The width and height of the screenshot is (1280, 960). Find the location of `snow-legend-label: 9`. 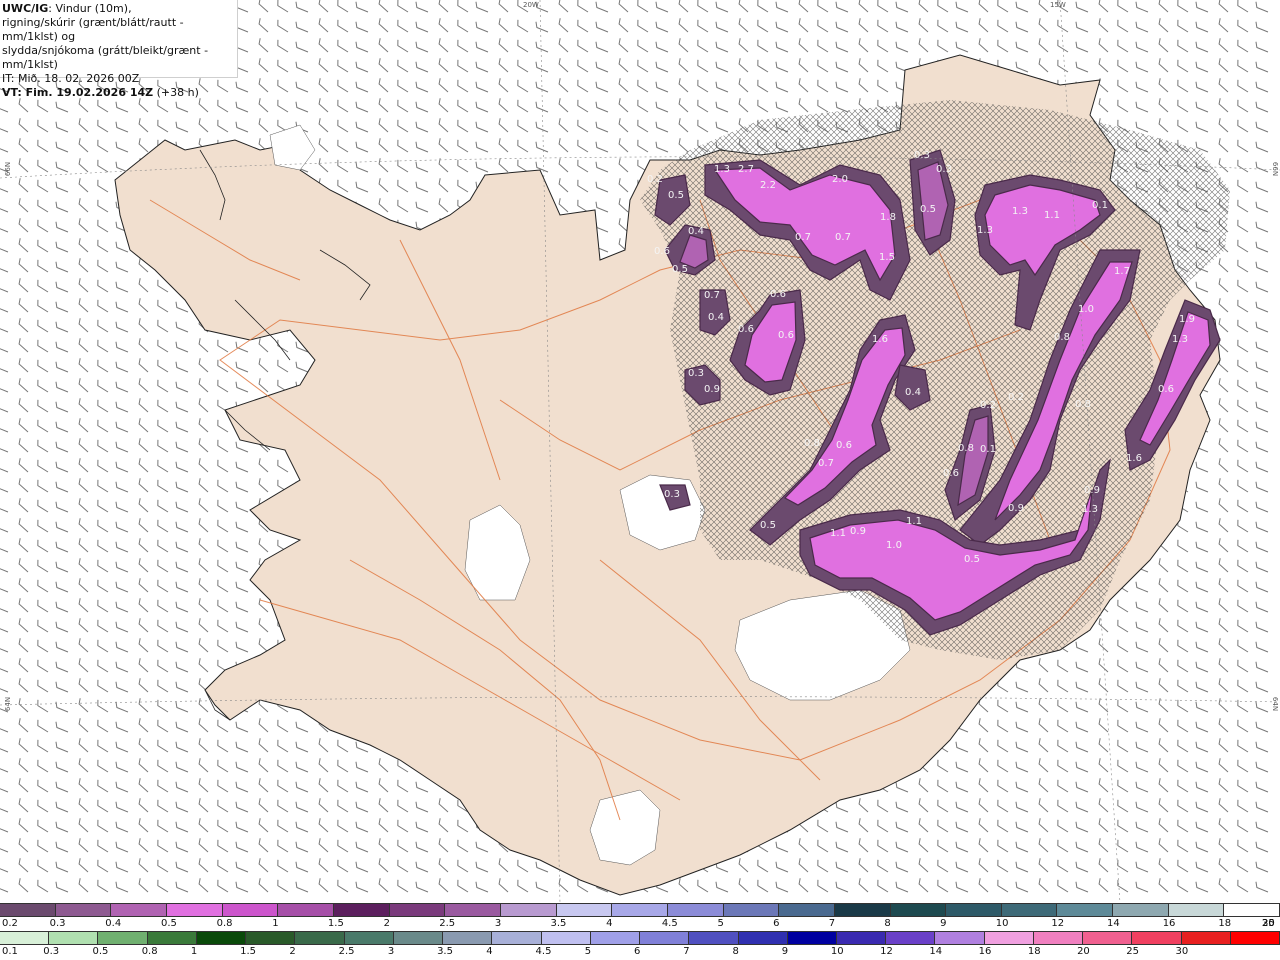

snow-legend-label: 9 is located at coordinates (943, 923).